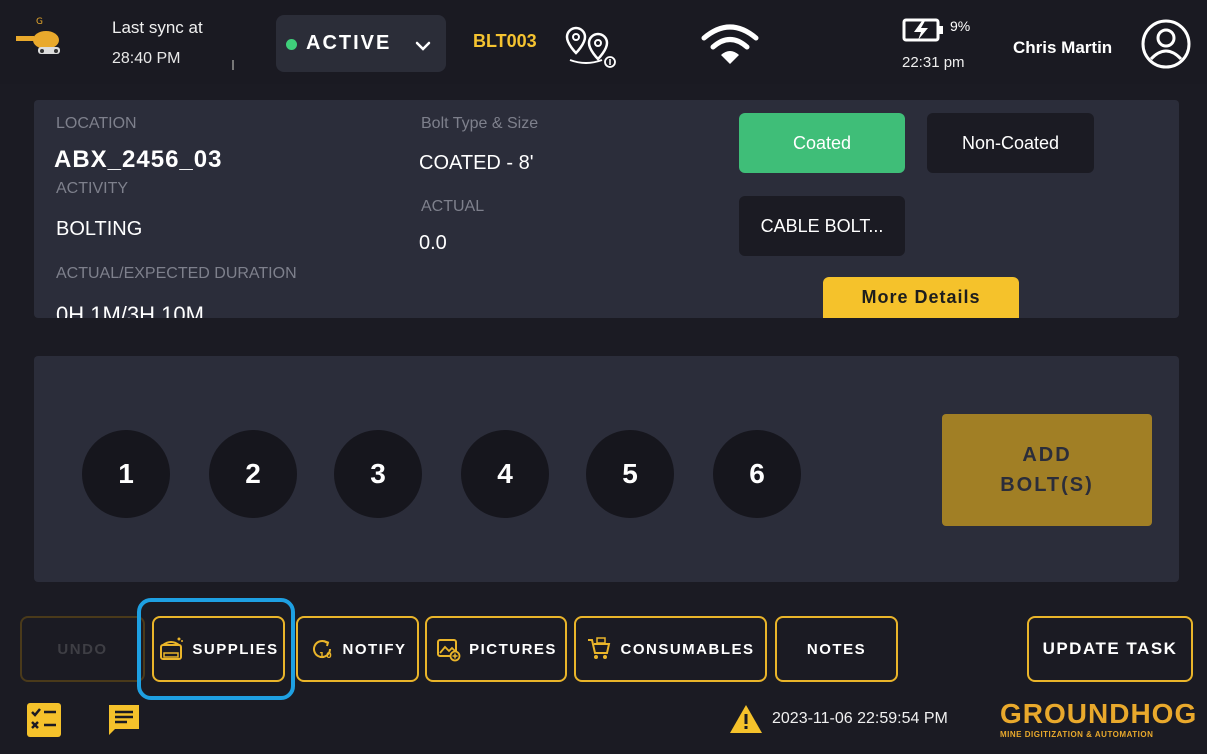 The height and width of the screenshot is (754, 1207). I want to click on battery-percentage: 9%, so click(960, 26).